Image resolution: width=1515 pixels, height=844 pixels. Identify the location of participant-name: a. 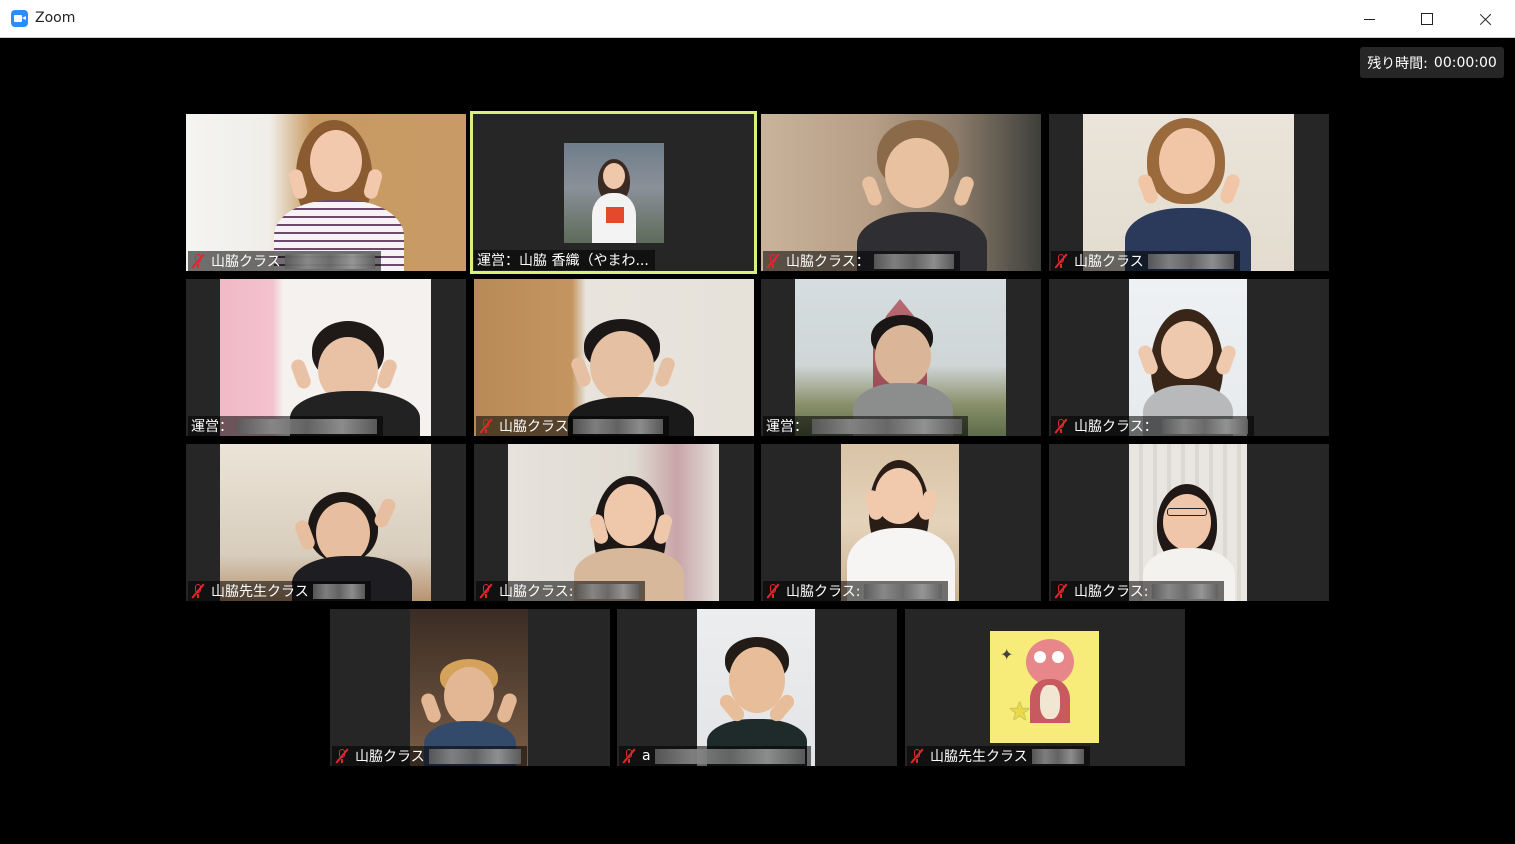
(646, 756).